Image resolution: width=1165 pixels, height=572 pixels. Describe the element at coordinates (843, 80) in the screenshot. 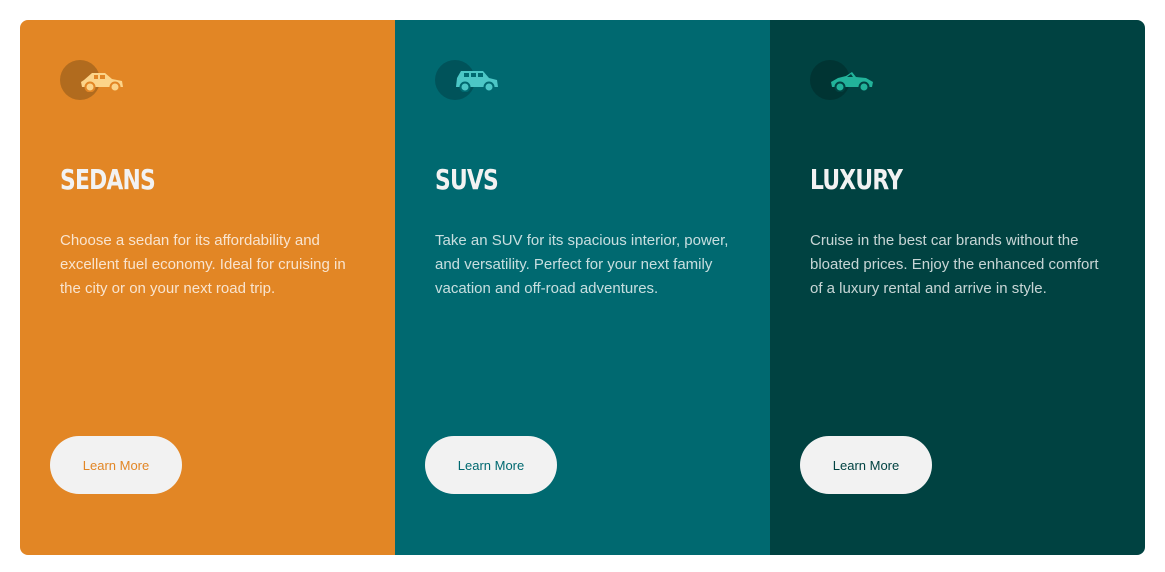

I see `luxury-car-icon` at that location.